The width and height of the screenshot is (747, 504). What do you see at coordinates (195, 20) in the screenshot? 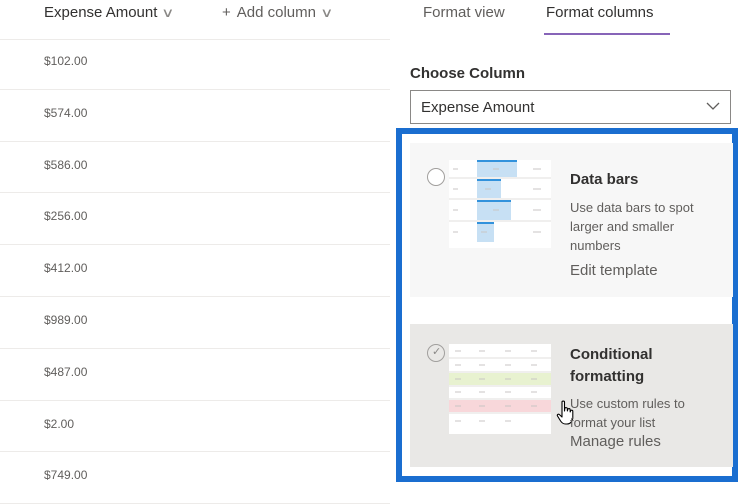
I see `column-header-row: Expense Amount ∨ + Add column ∨` at bounding box center [195, 20].